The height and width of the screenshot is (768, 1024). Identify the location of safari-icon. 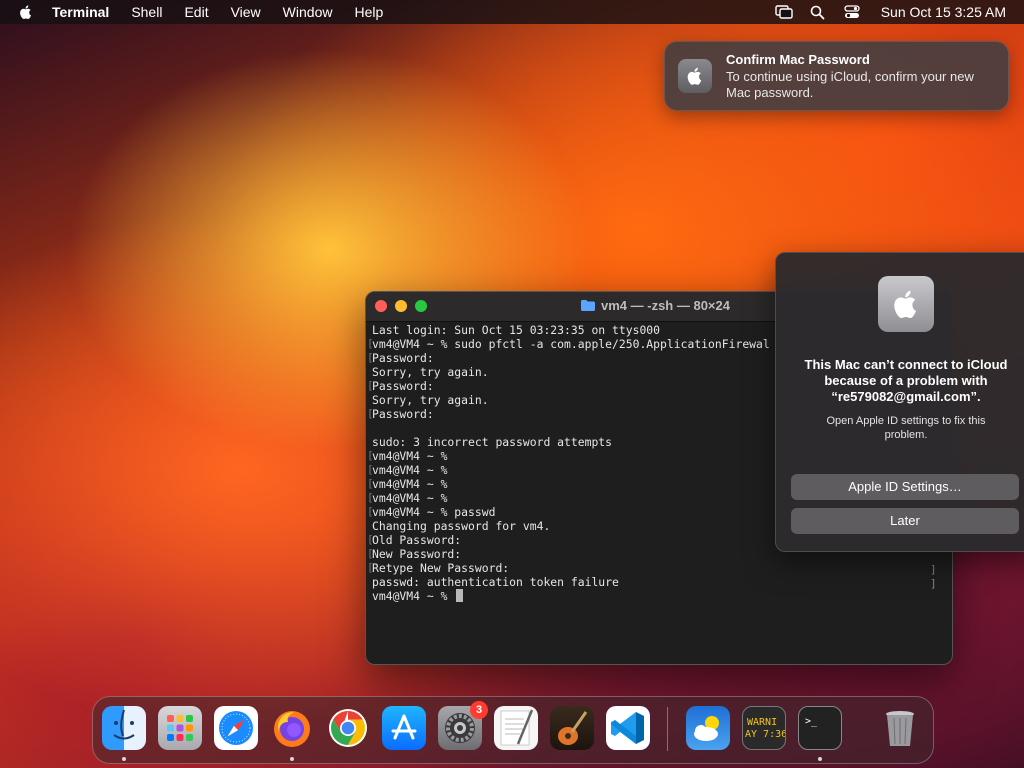
(236, 728).